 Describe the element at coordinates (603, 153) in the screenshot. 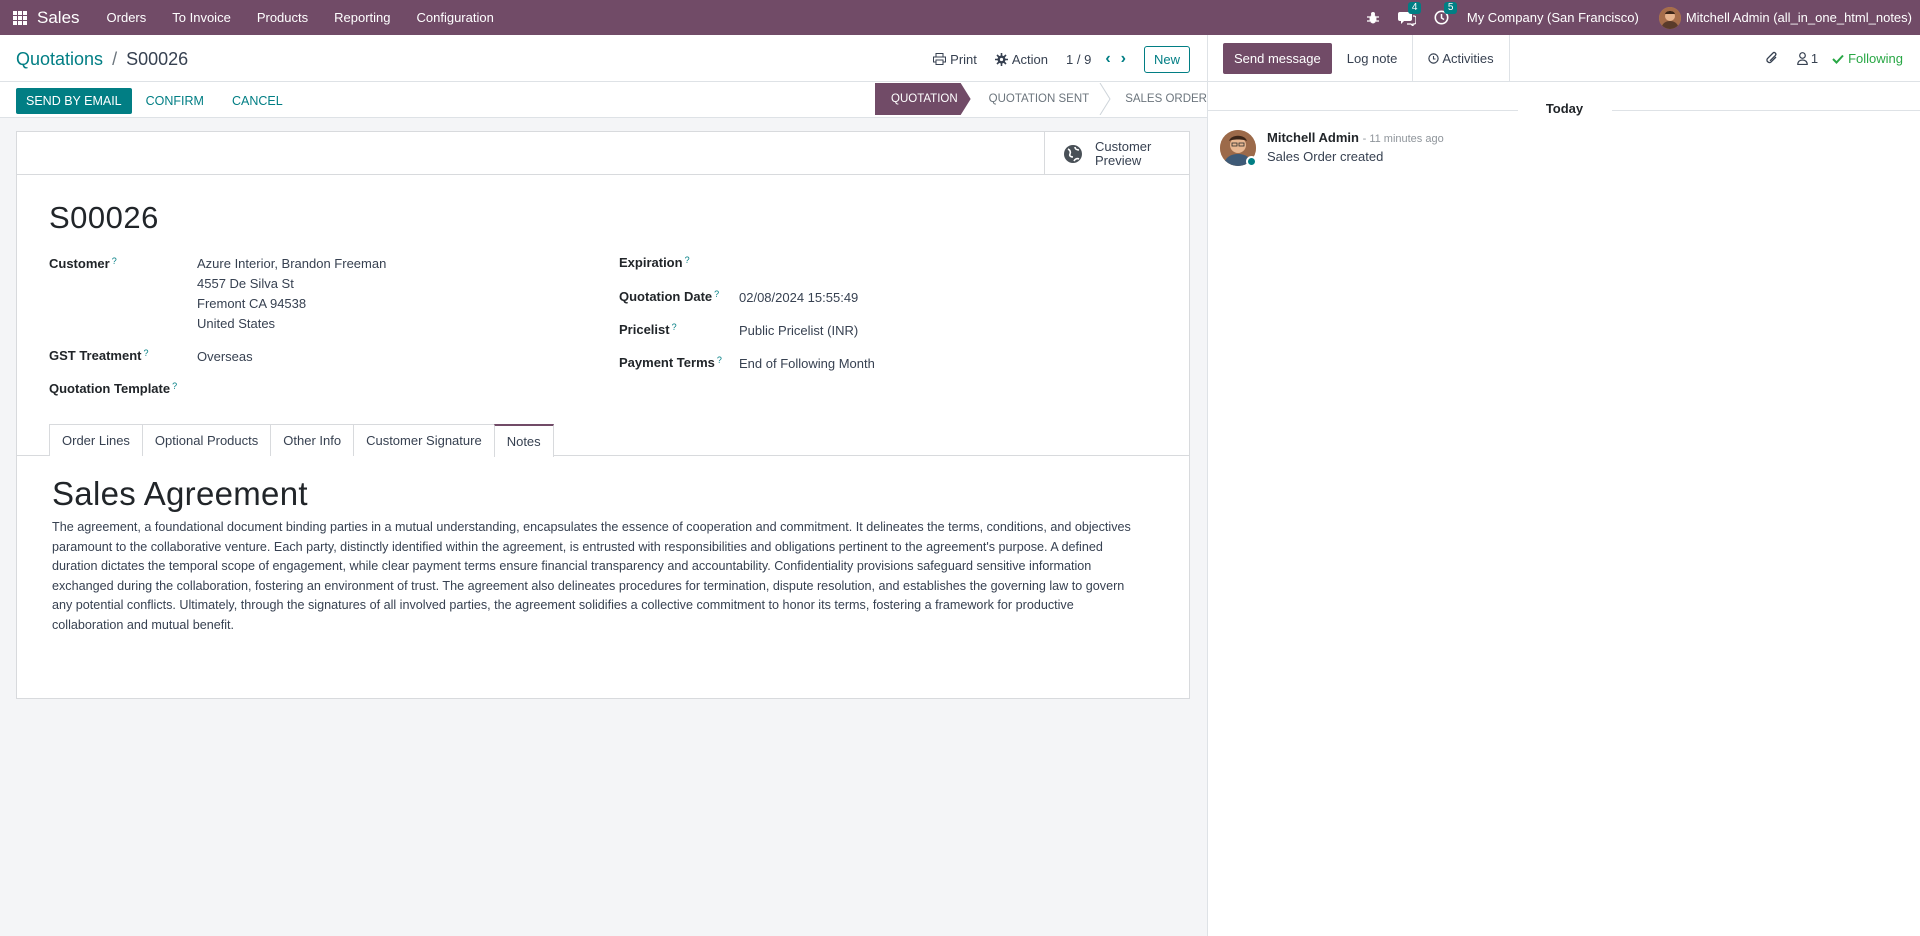

I see `smart-button-box: Customer Preview` at that location.